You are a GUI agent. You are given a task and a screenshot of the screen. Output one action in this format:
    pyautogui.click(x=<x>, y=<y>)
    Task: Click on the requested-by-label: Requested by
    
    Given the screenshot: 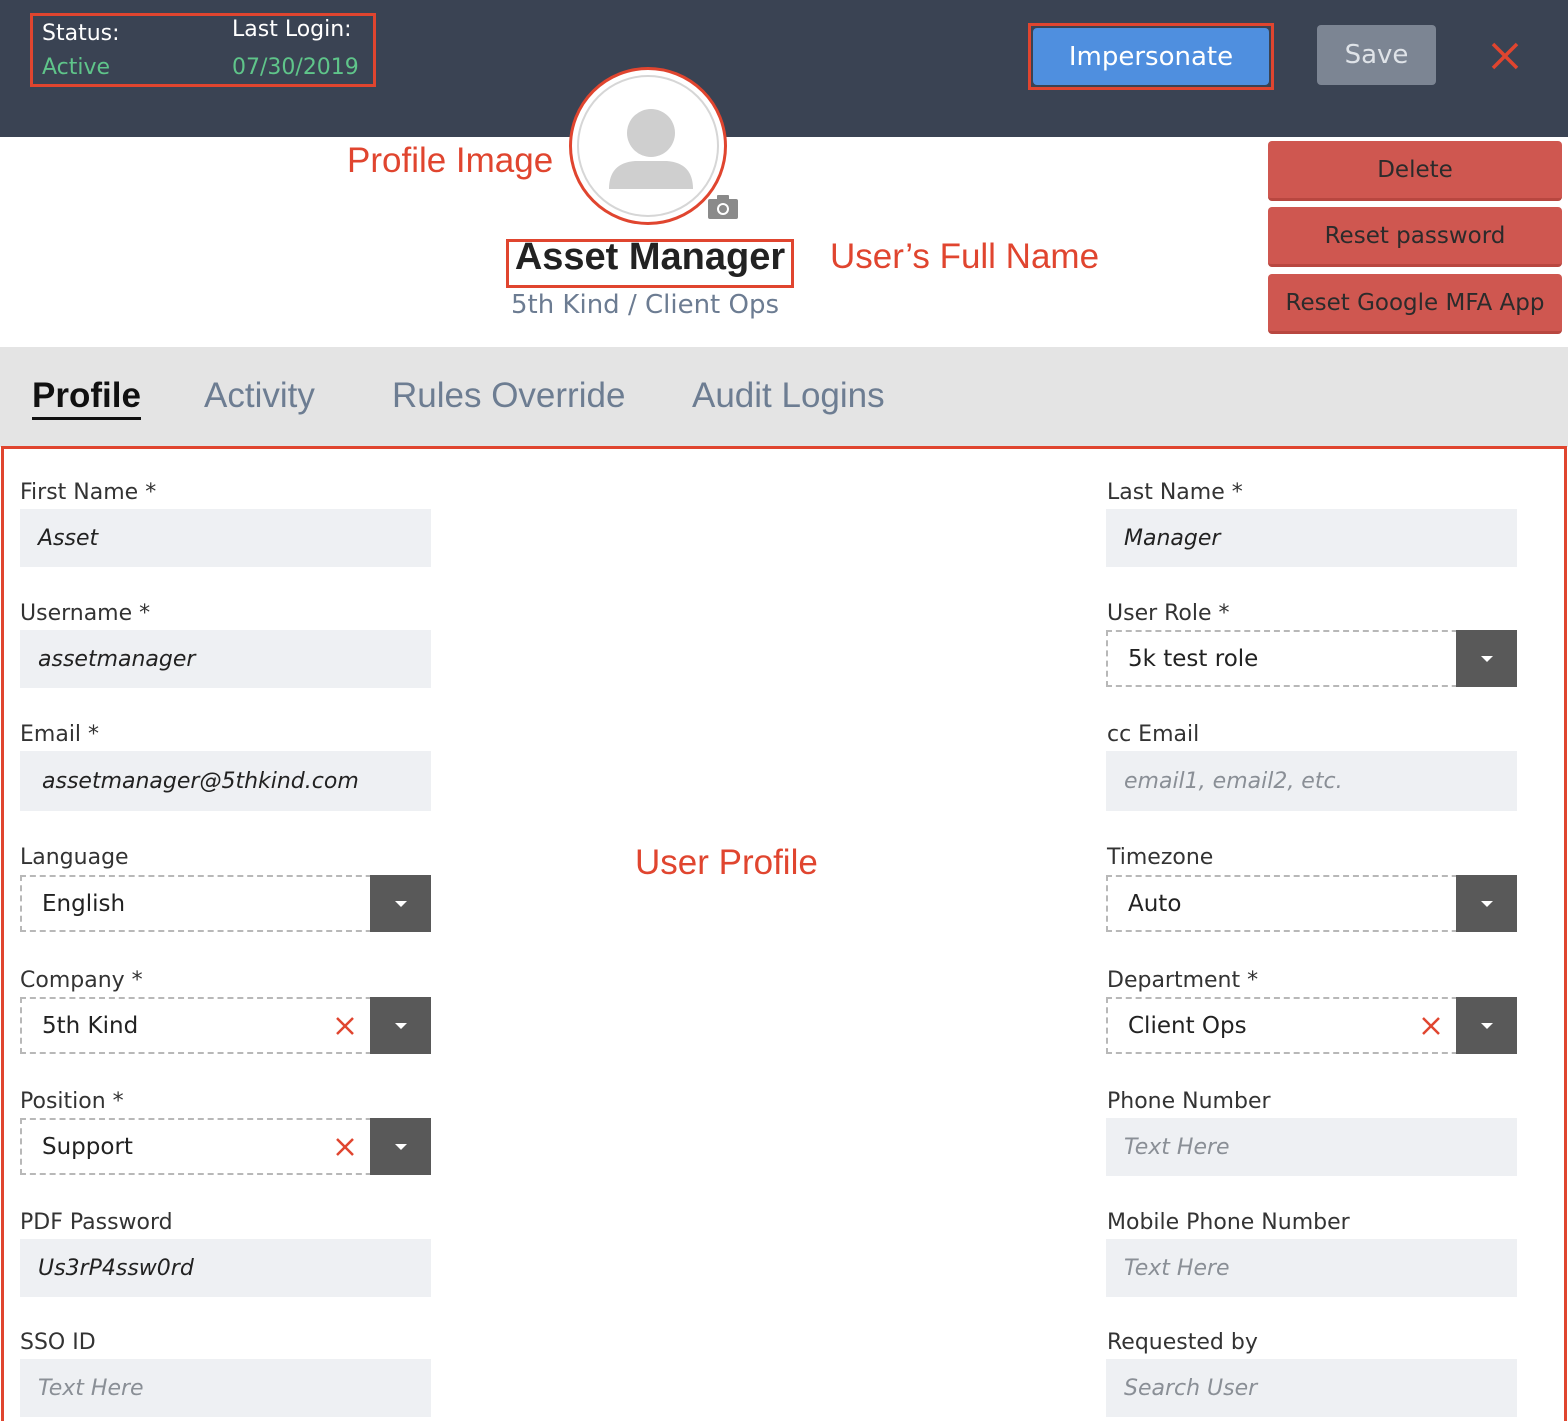 What is the action you would take?
    pyautogui.click(x=1182, y=1342)
    